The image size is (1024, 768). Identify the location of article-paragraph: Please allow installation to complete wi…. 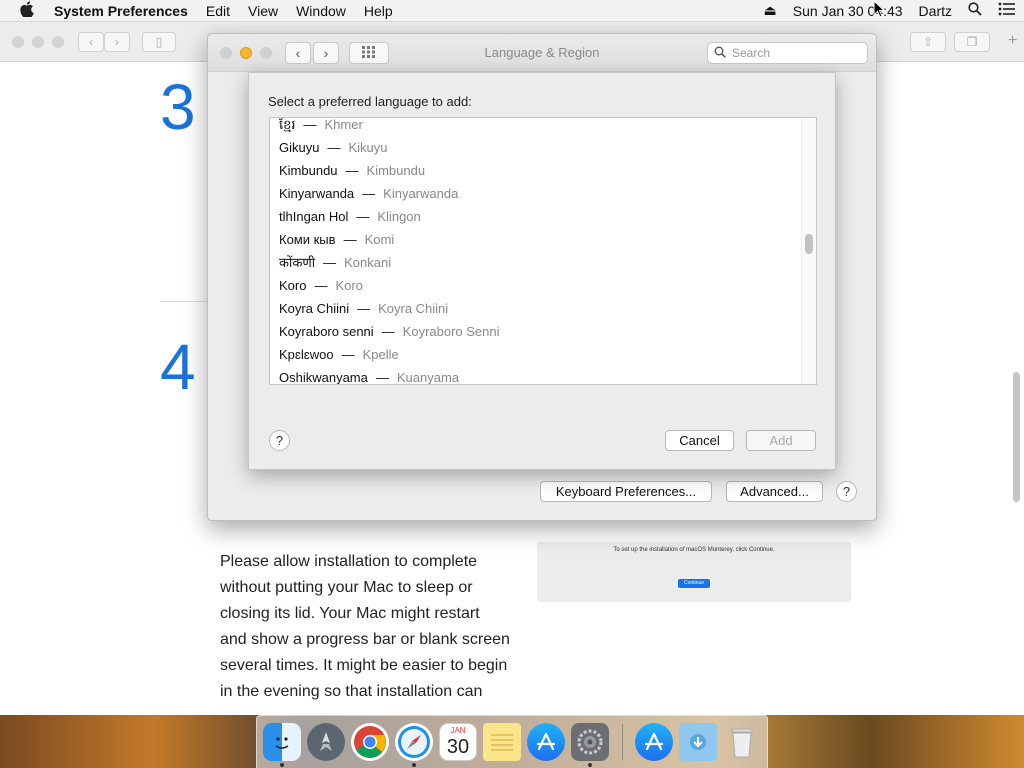
(365, 626).